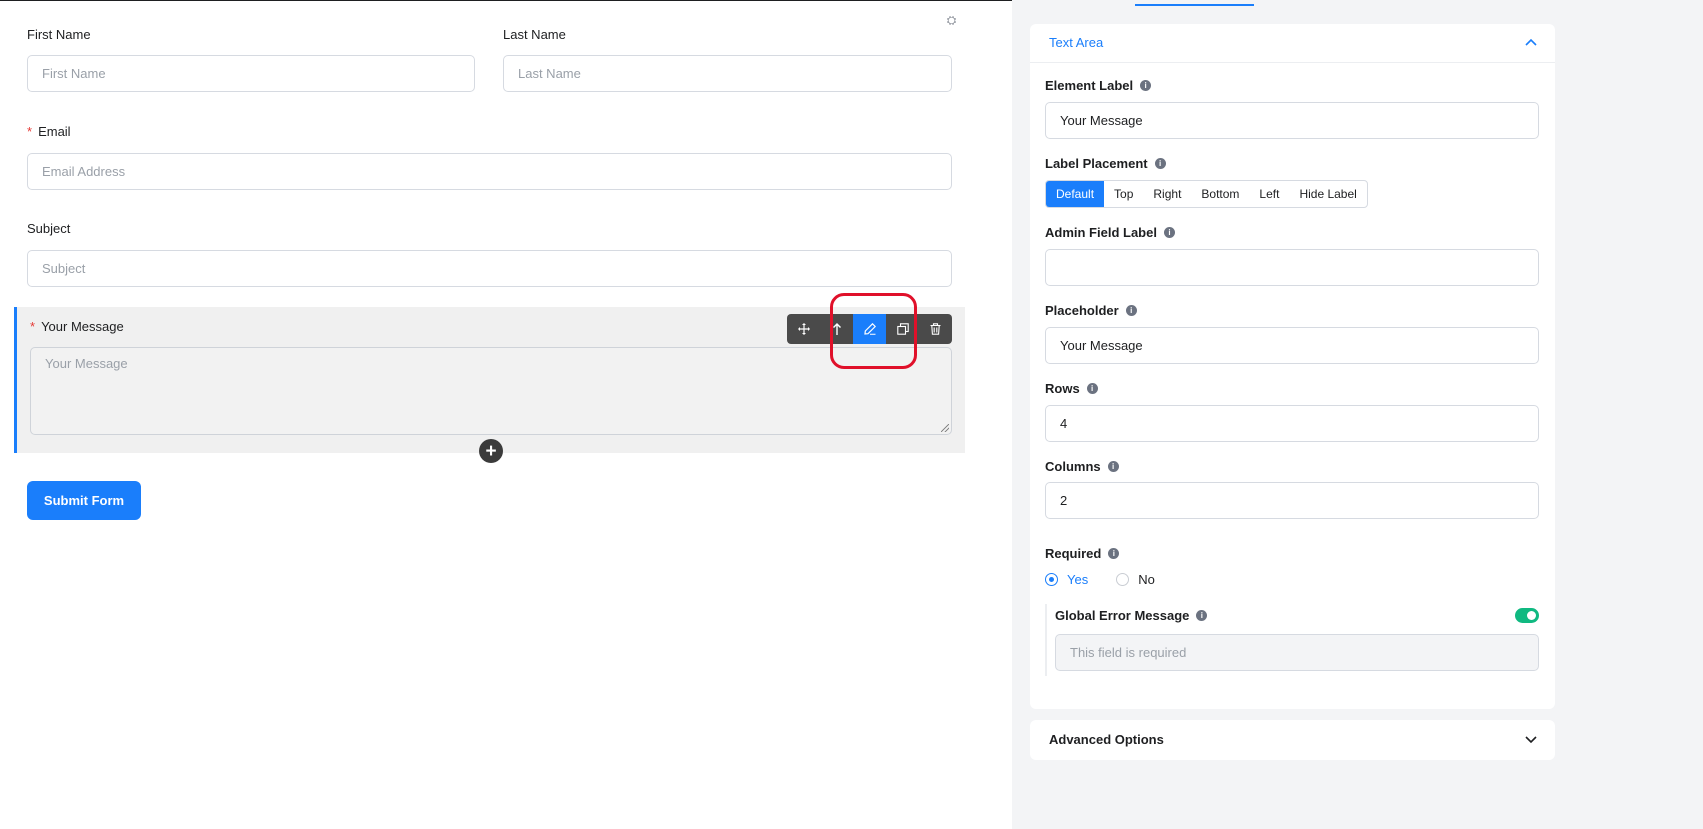 The width and height of the screenshot is (1703, 829). What do you see at coordinates (49, 228) in the screenshot?
I see `subject-label: Subject` at bounding box center [49, 228].